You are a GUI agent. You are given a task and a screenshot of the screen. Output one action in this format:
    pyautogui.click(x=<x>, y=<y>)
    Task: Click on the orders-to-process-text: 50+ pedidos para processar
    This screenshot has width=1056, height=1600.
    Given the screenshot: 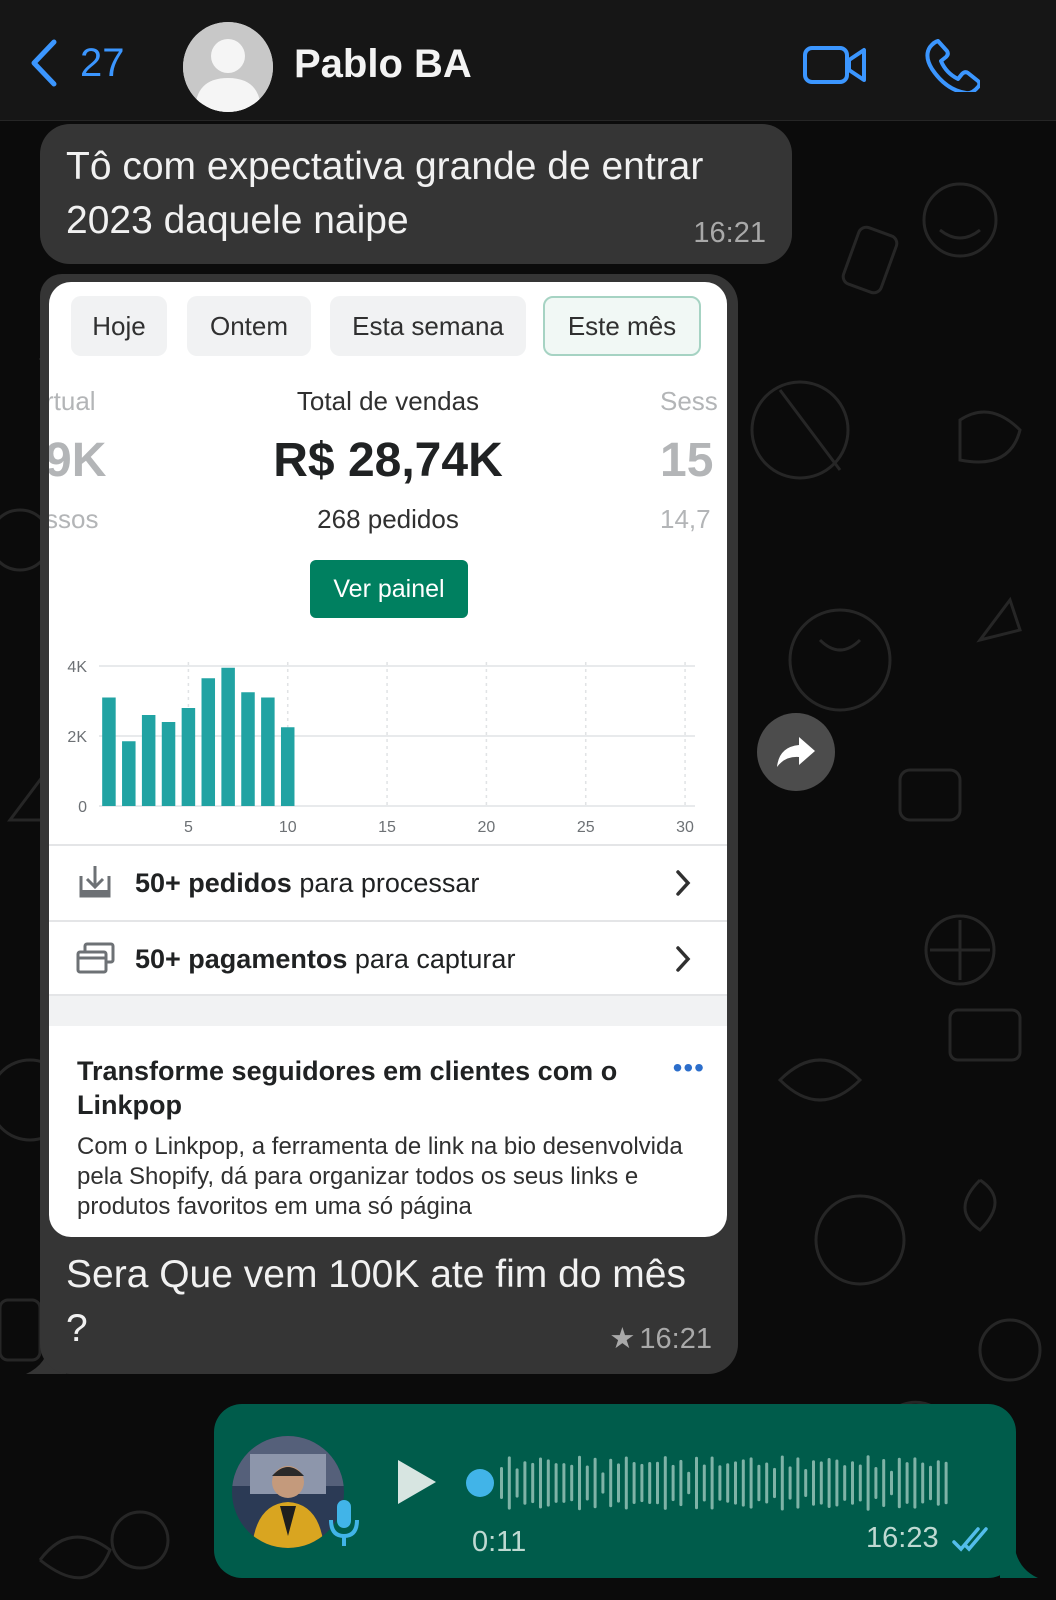 What is the action you would take?
    pyautogui.click(x=307, y=882)
    